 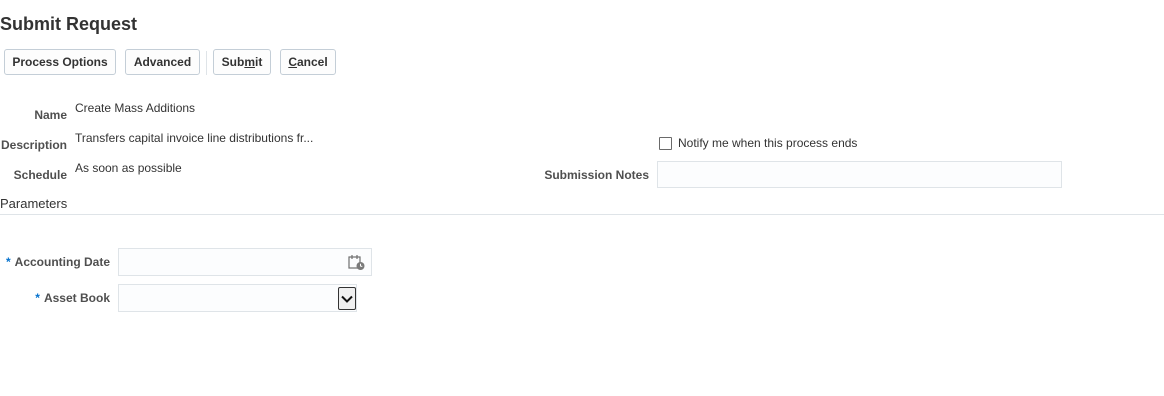 What do you see at coordinates (162, 62) in the screenshot?
I see `advanced-button: Advanced` at bounding box center [162, 62].